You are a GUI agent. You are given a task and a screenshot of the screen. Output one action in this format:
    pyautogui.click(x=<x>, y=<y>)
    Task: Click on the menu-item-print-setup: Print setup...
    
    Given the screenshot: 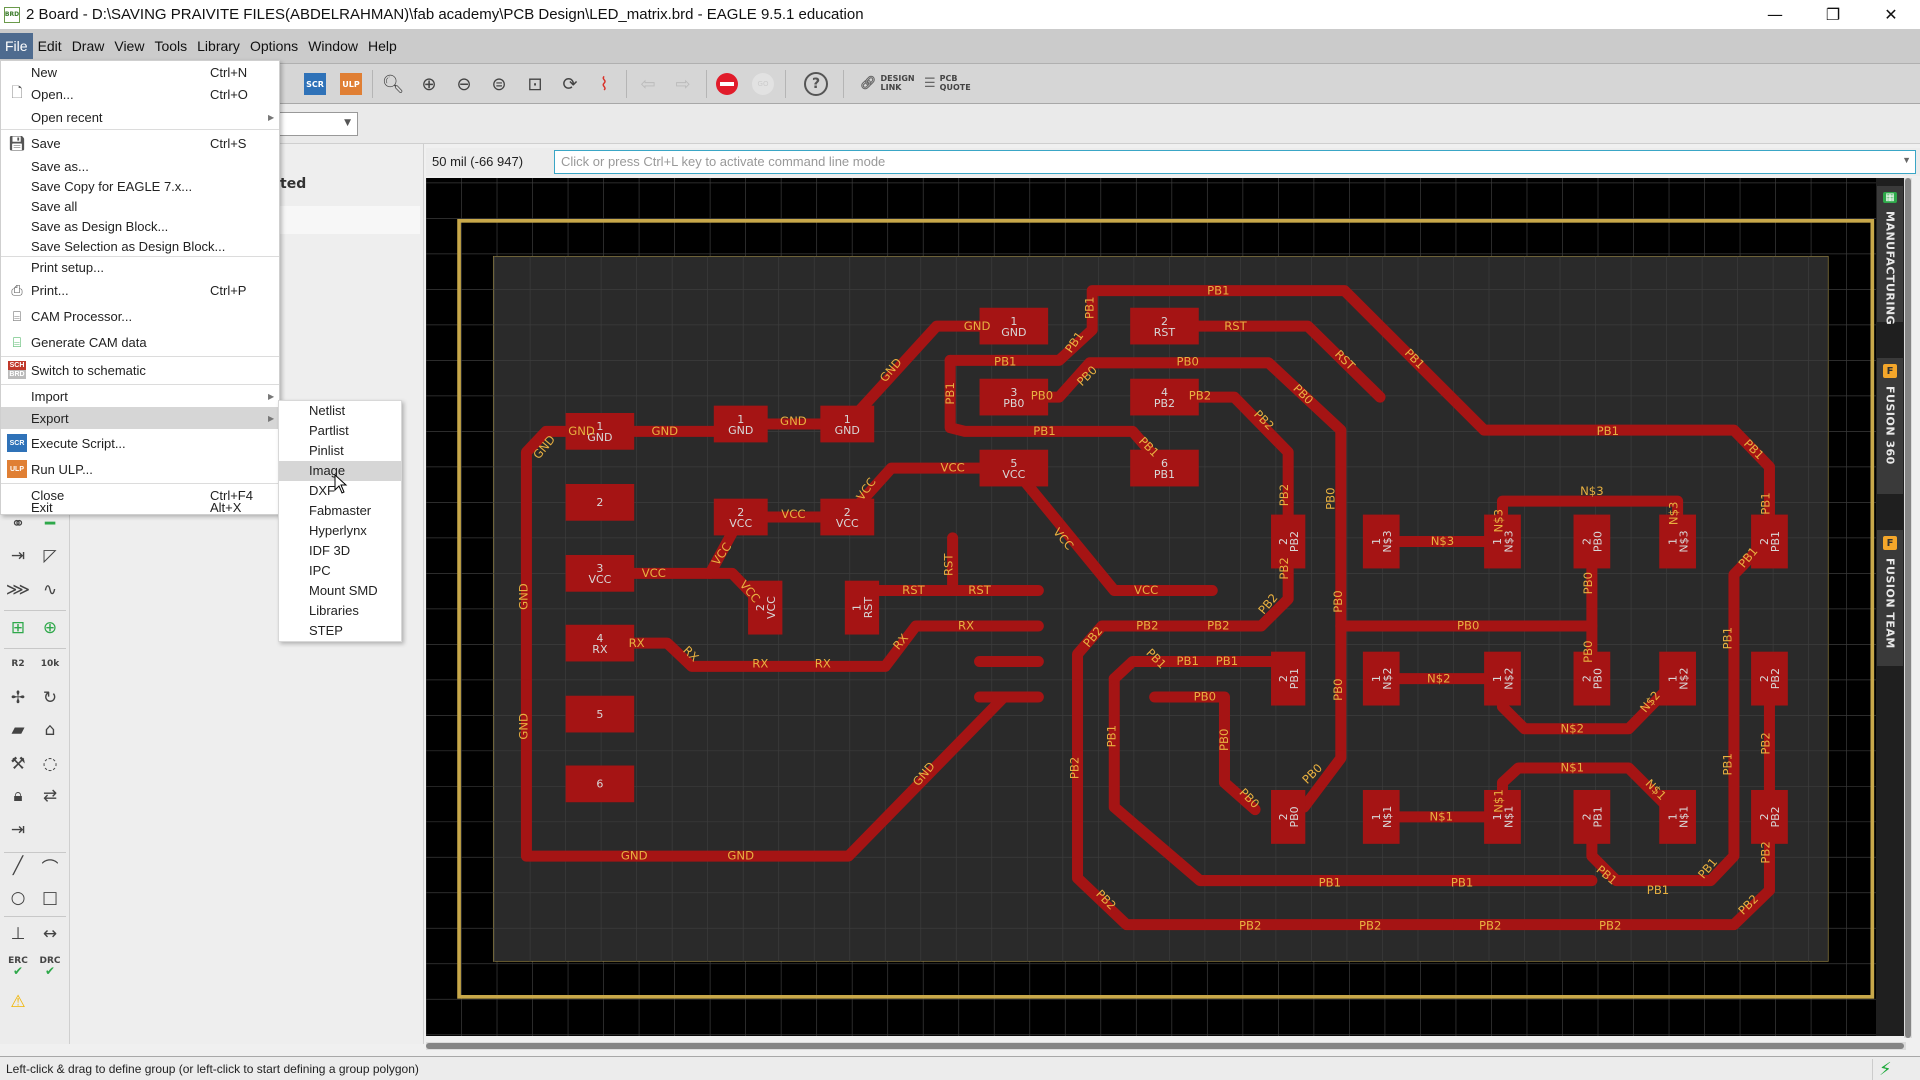 What is the action you would take?
    pyautogui.click(x=140, y=267)
    